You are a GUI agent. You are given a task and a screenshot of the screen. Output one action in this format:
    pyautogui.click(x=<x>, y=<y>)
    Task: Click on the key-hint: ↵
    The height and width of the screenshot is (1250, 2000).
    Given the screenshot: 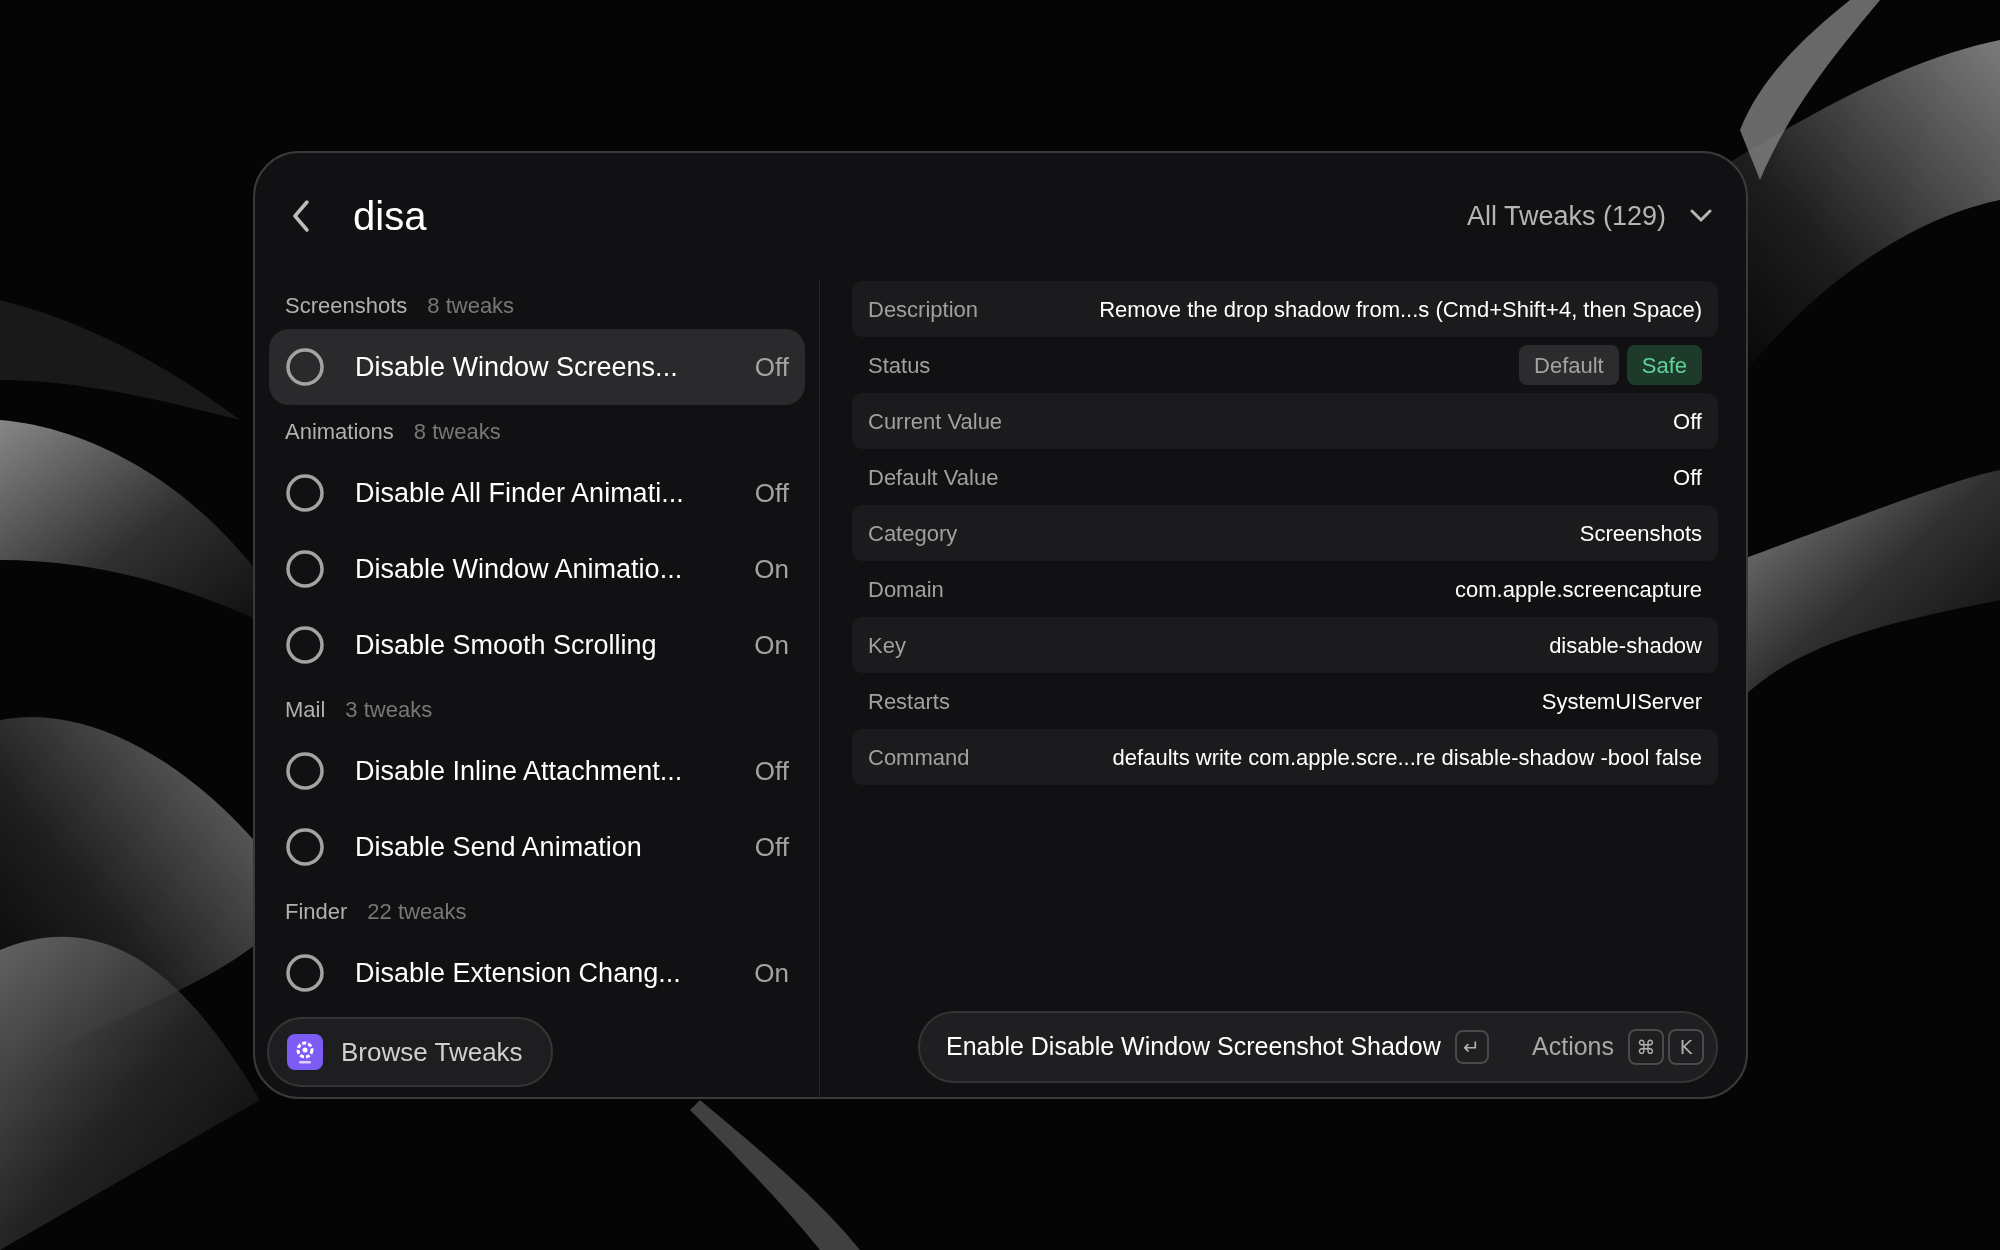 What is the action you would take?
    pyautogui.click(x=1471, y=1047)
    